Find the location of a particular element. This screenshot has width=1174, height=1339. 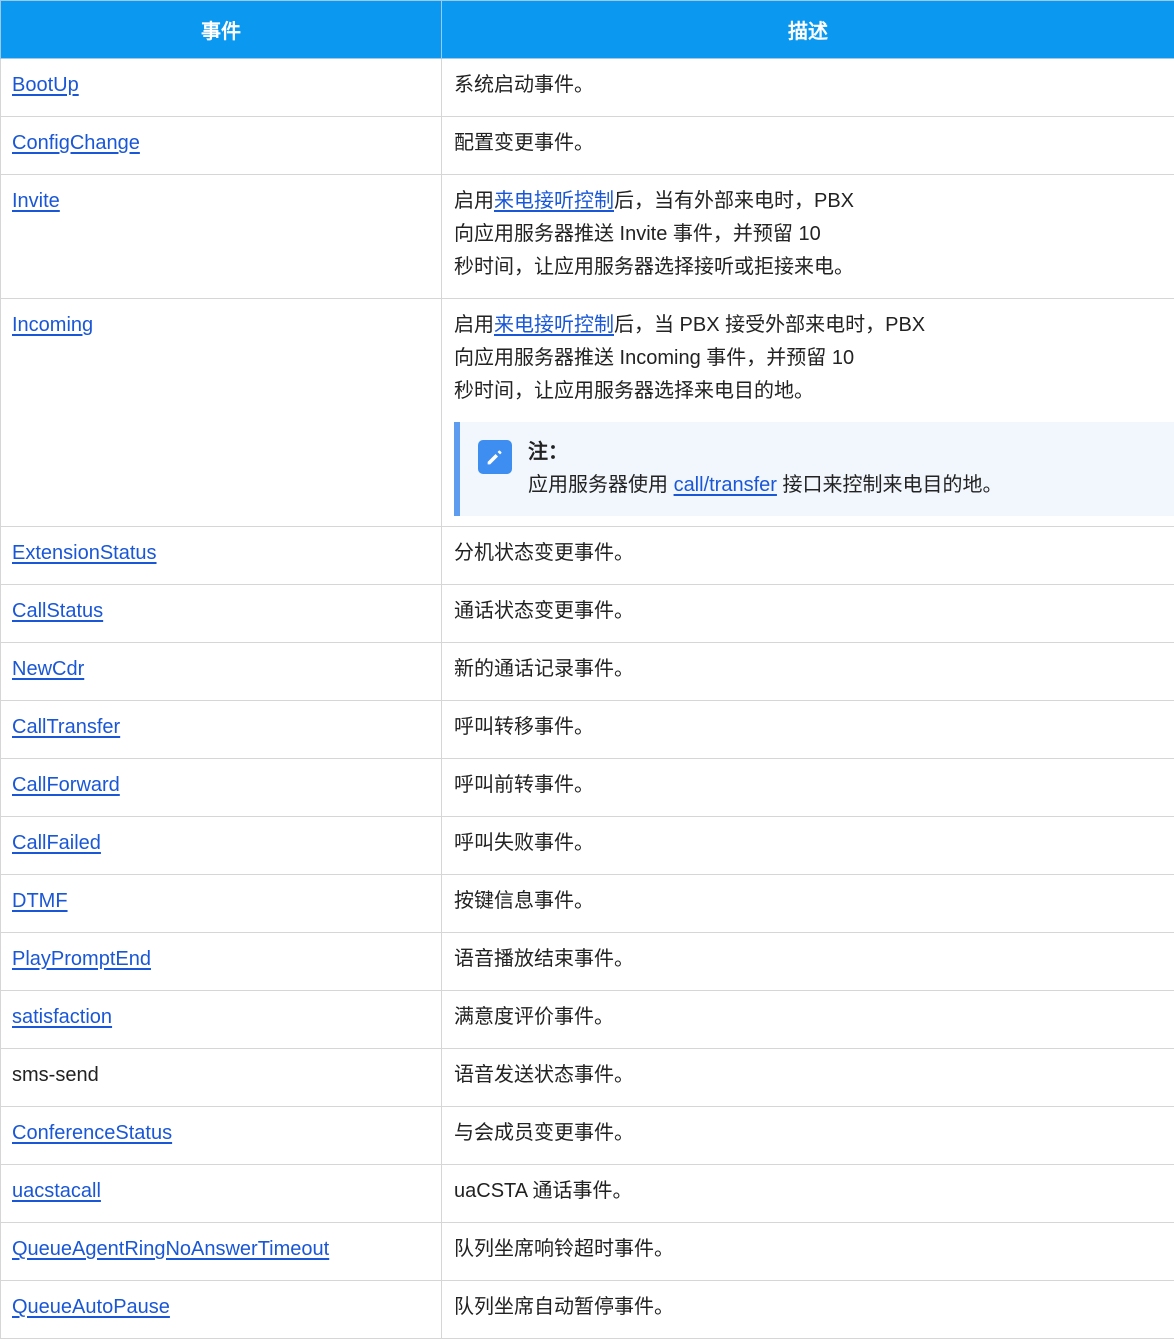

description-line: 启用来电接听控制后，当有外部来电时，PBX is located at coordinates (808, 201).